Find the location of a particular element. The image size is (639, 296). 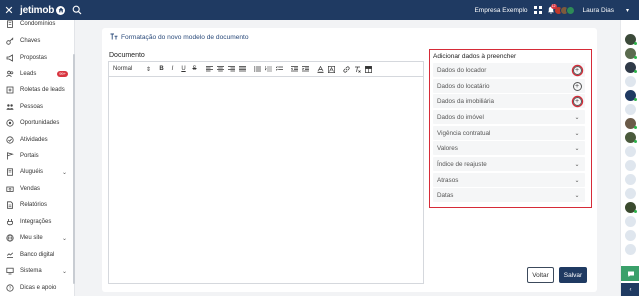

brand-name: jetimob is located at coordinates (37, 10).